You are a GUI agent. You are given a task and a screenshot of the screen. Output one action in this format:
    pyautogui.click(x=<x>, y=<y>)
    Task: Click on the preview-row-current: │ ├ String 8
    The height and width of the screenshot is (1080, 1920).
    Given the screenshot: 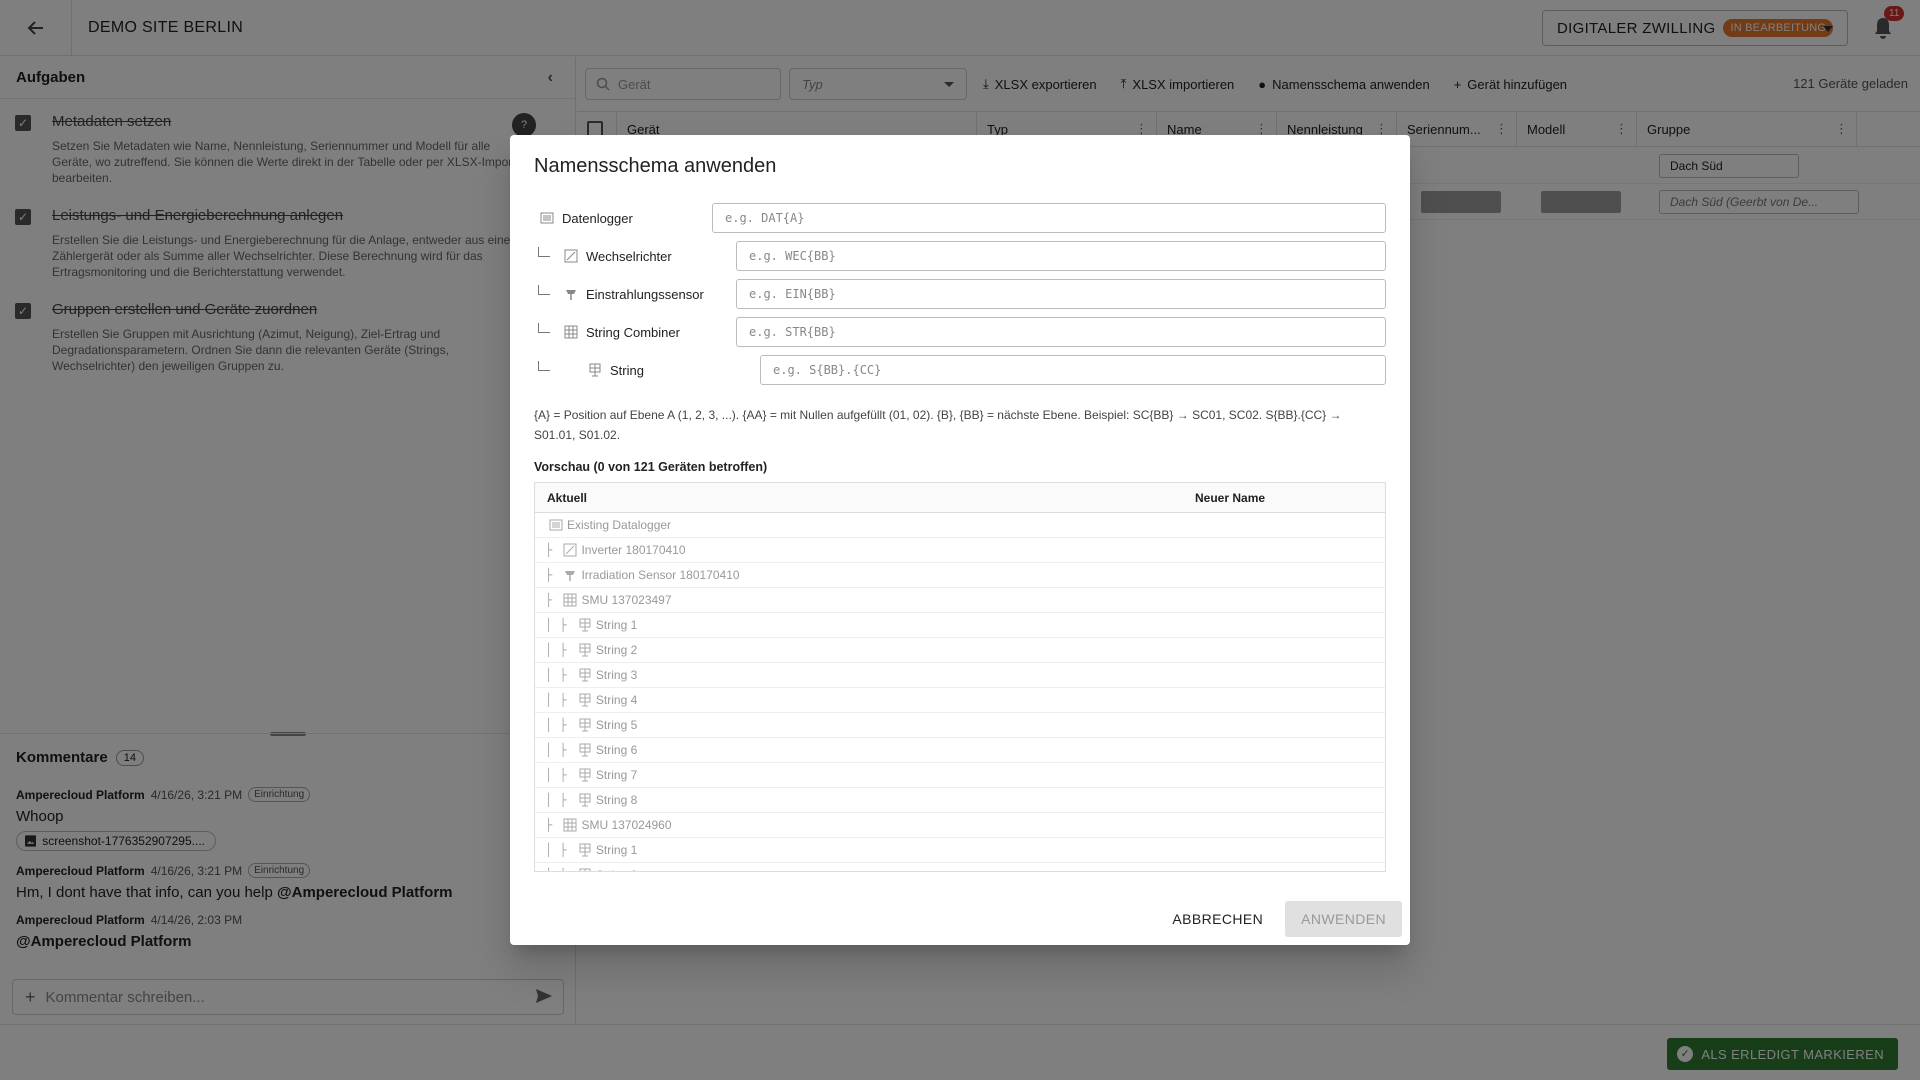 What is the action you would take?
    pyautogui.click(x=586, y=800)
    